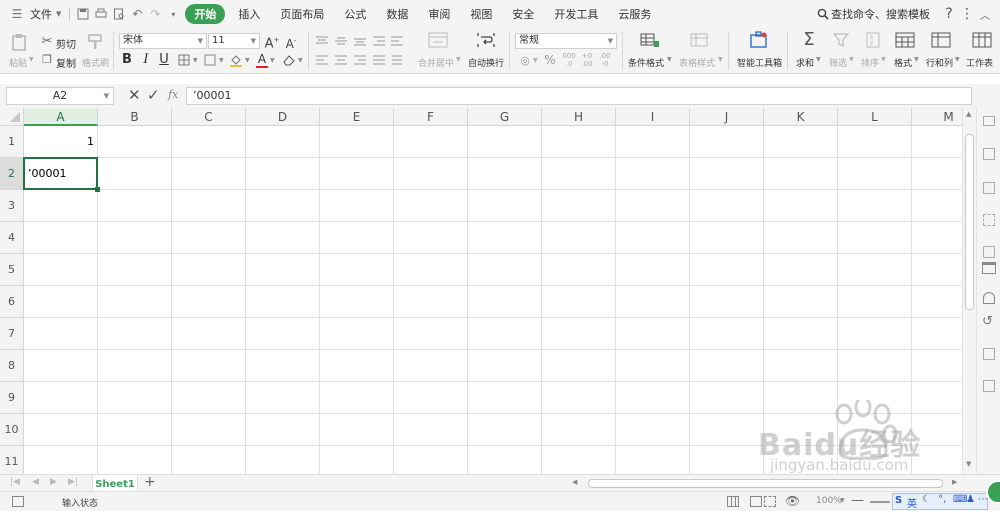 The height and width of the screenshot is (511, 1000). What do you see at coordinates (989, 298) in the screenshot?
I see `share-icon` at bounding box center [989, 298].